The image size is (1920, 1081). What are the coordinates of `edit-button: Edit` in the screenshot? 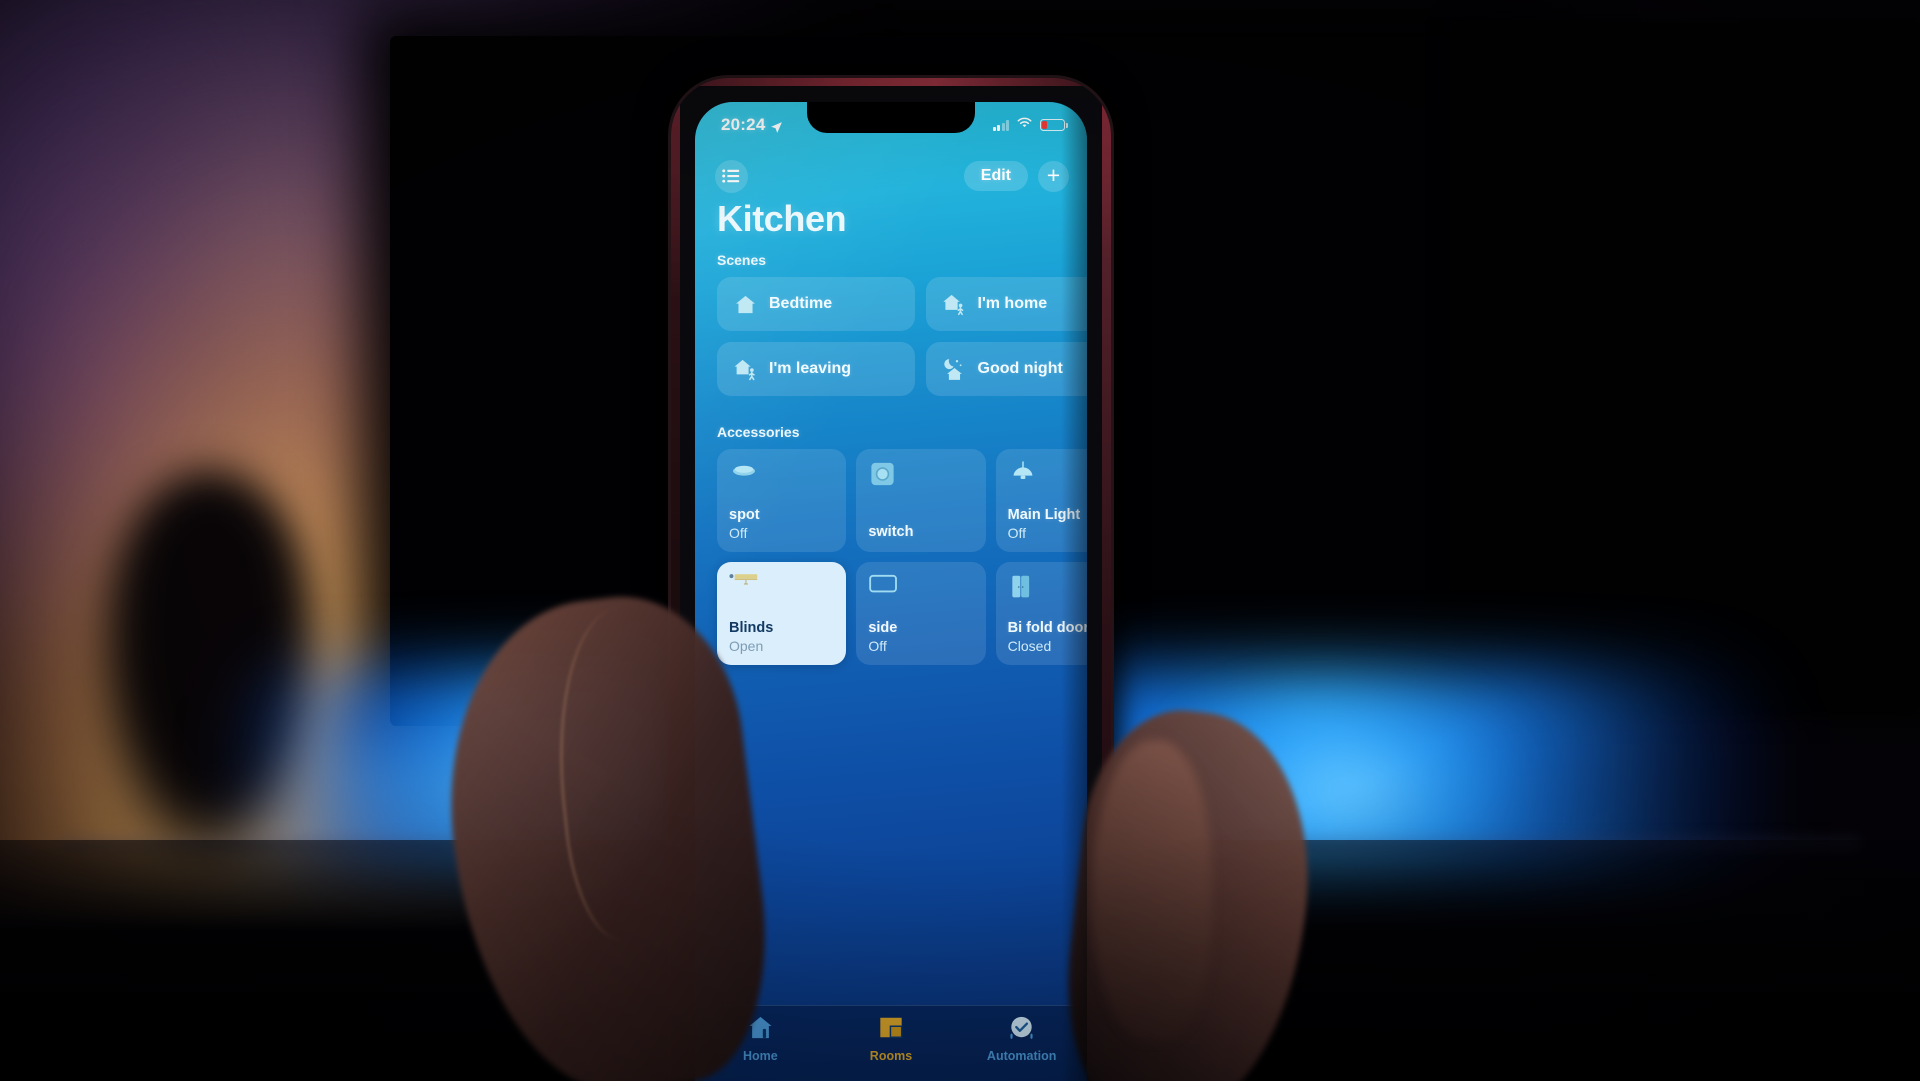 It's located at (995, 176).